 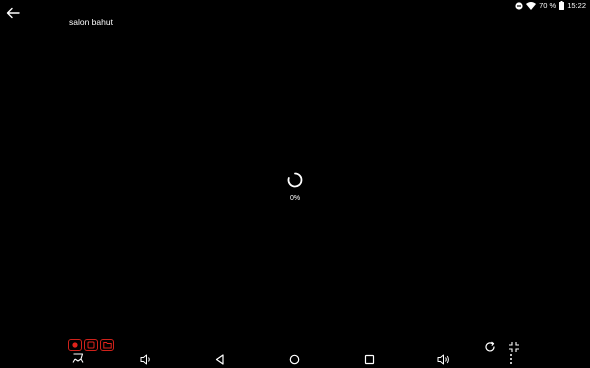 I want to click on accessibility-icon, so click(x=78, y=358).